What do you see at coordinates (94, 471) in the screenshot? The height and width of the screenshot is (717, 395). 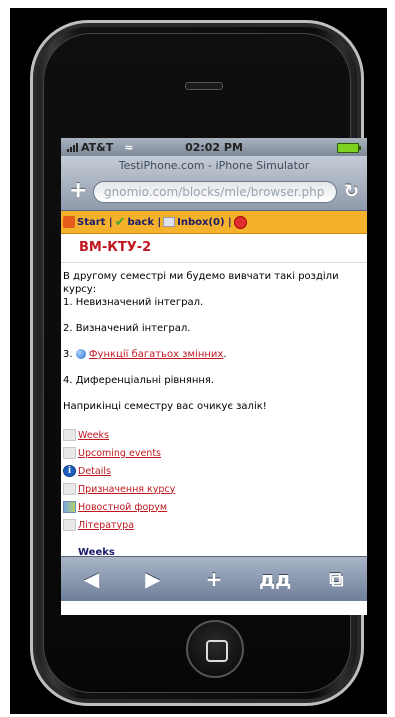 I see `details-link: Details` at bounding box center [94, 471].